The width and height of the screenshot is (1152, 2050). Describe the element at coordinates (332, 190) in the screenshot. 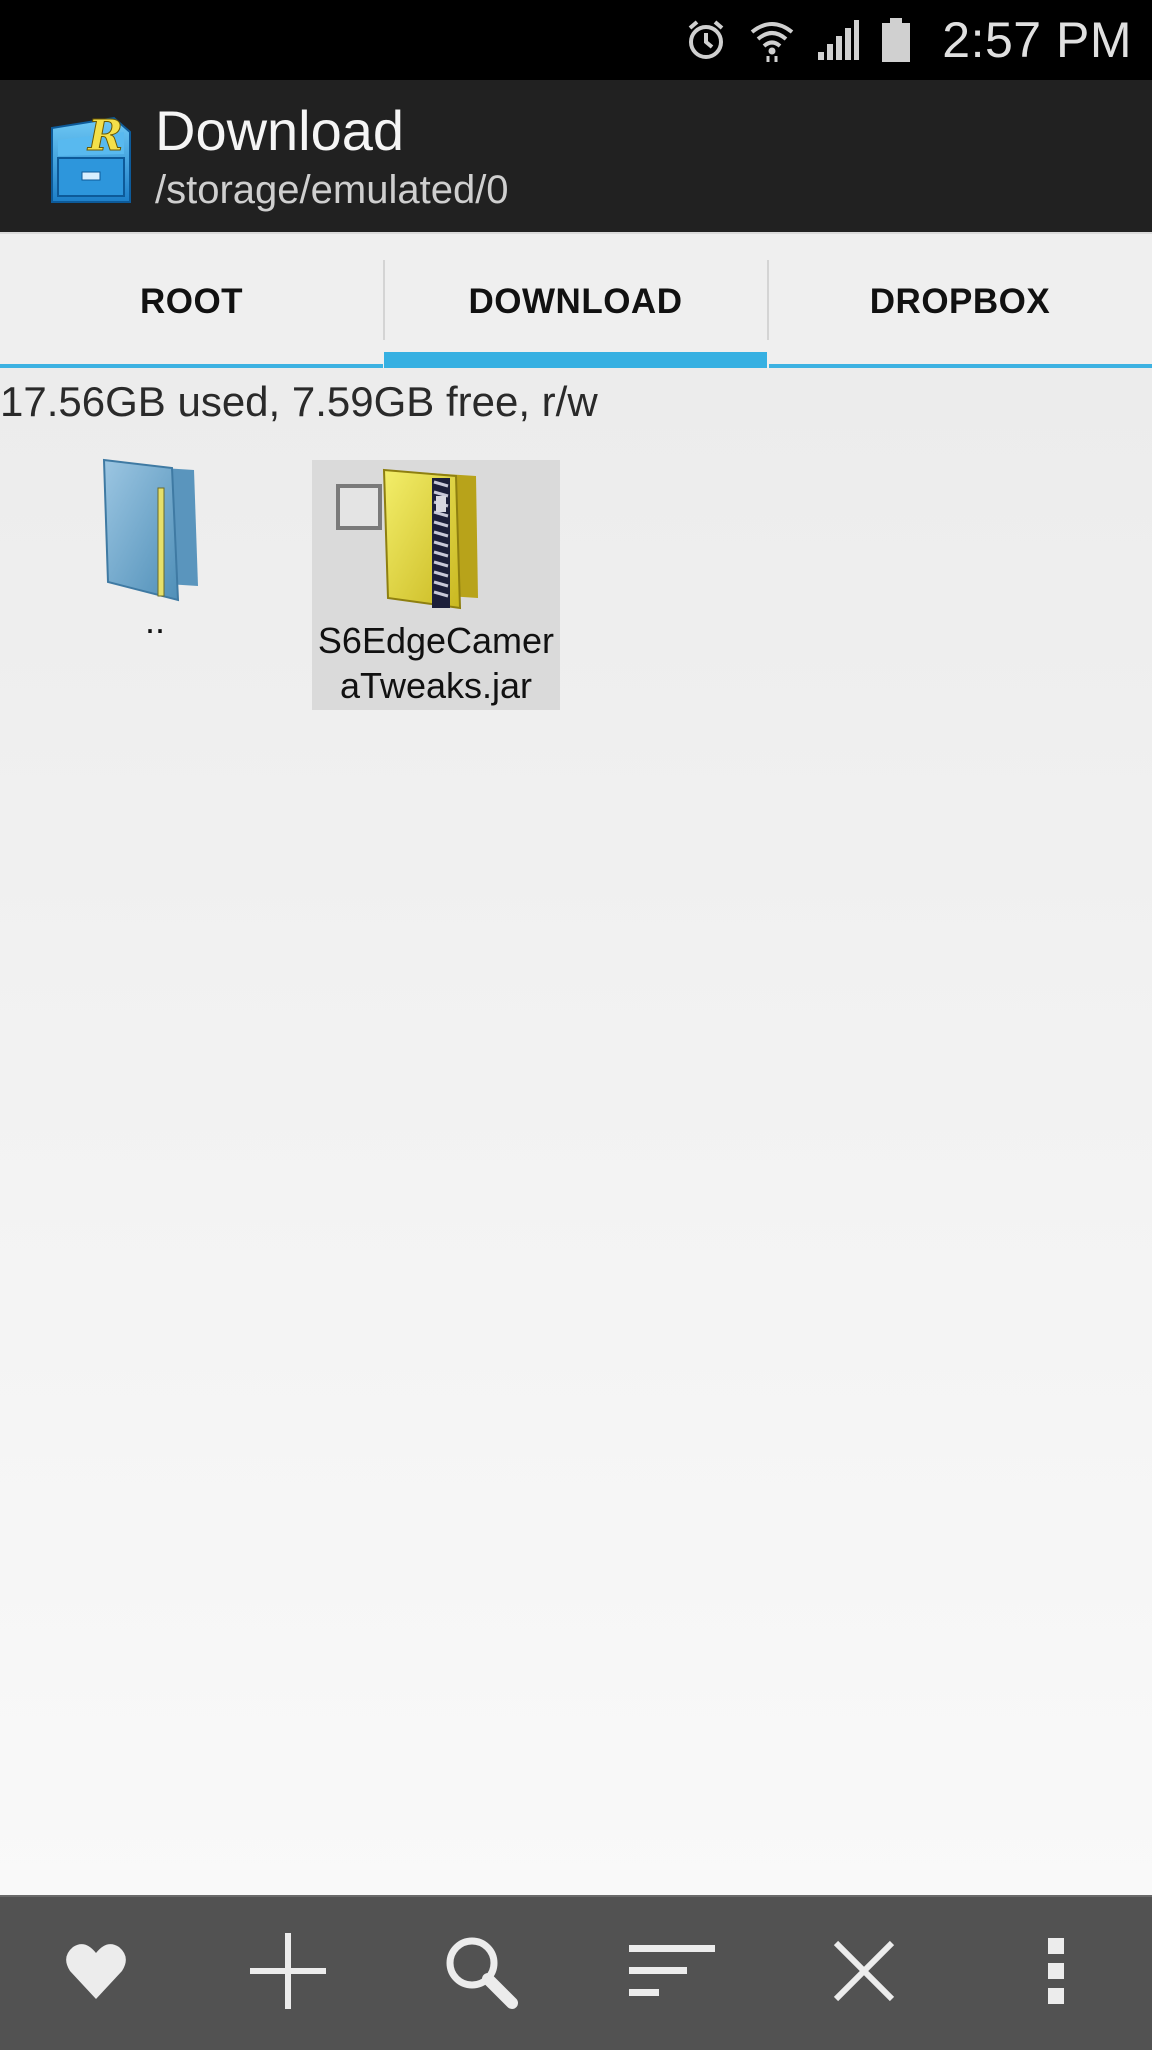

I see `current-path: /storage/emulated/0` at that location.